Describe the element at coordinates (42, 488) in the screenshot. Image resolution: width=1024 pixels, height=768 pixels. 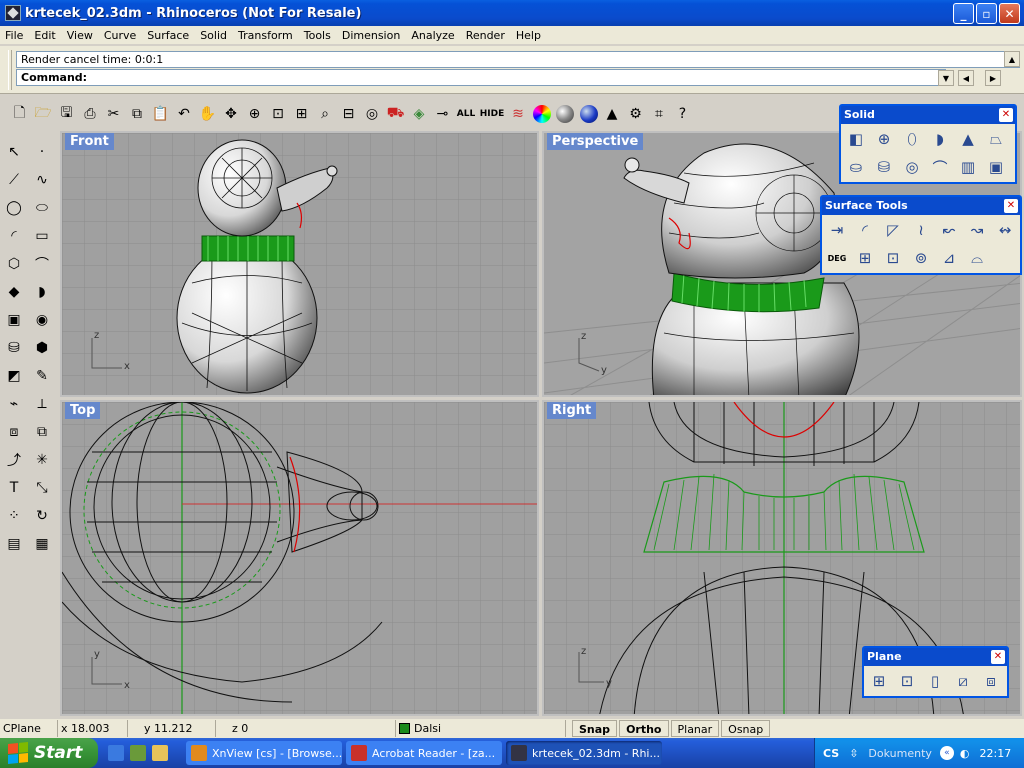
I see `dimension-icon: ⤡` at that location.